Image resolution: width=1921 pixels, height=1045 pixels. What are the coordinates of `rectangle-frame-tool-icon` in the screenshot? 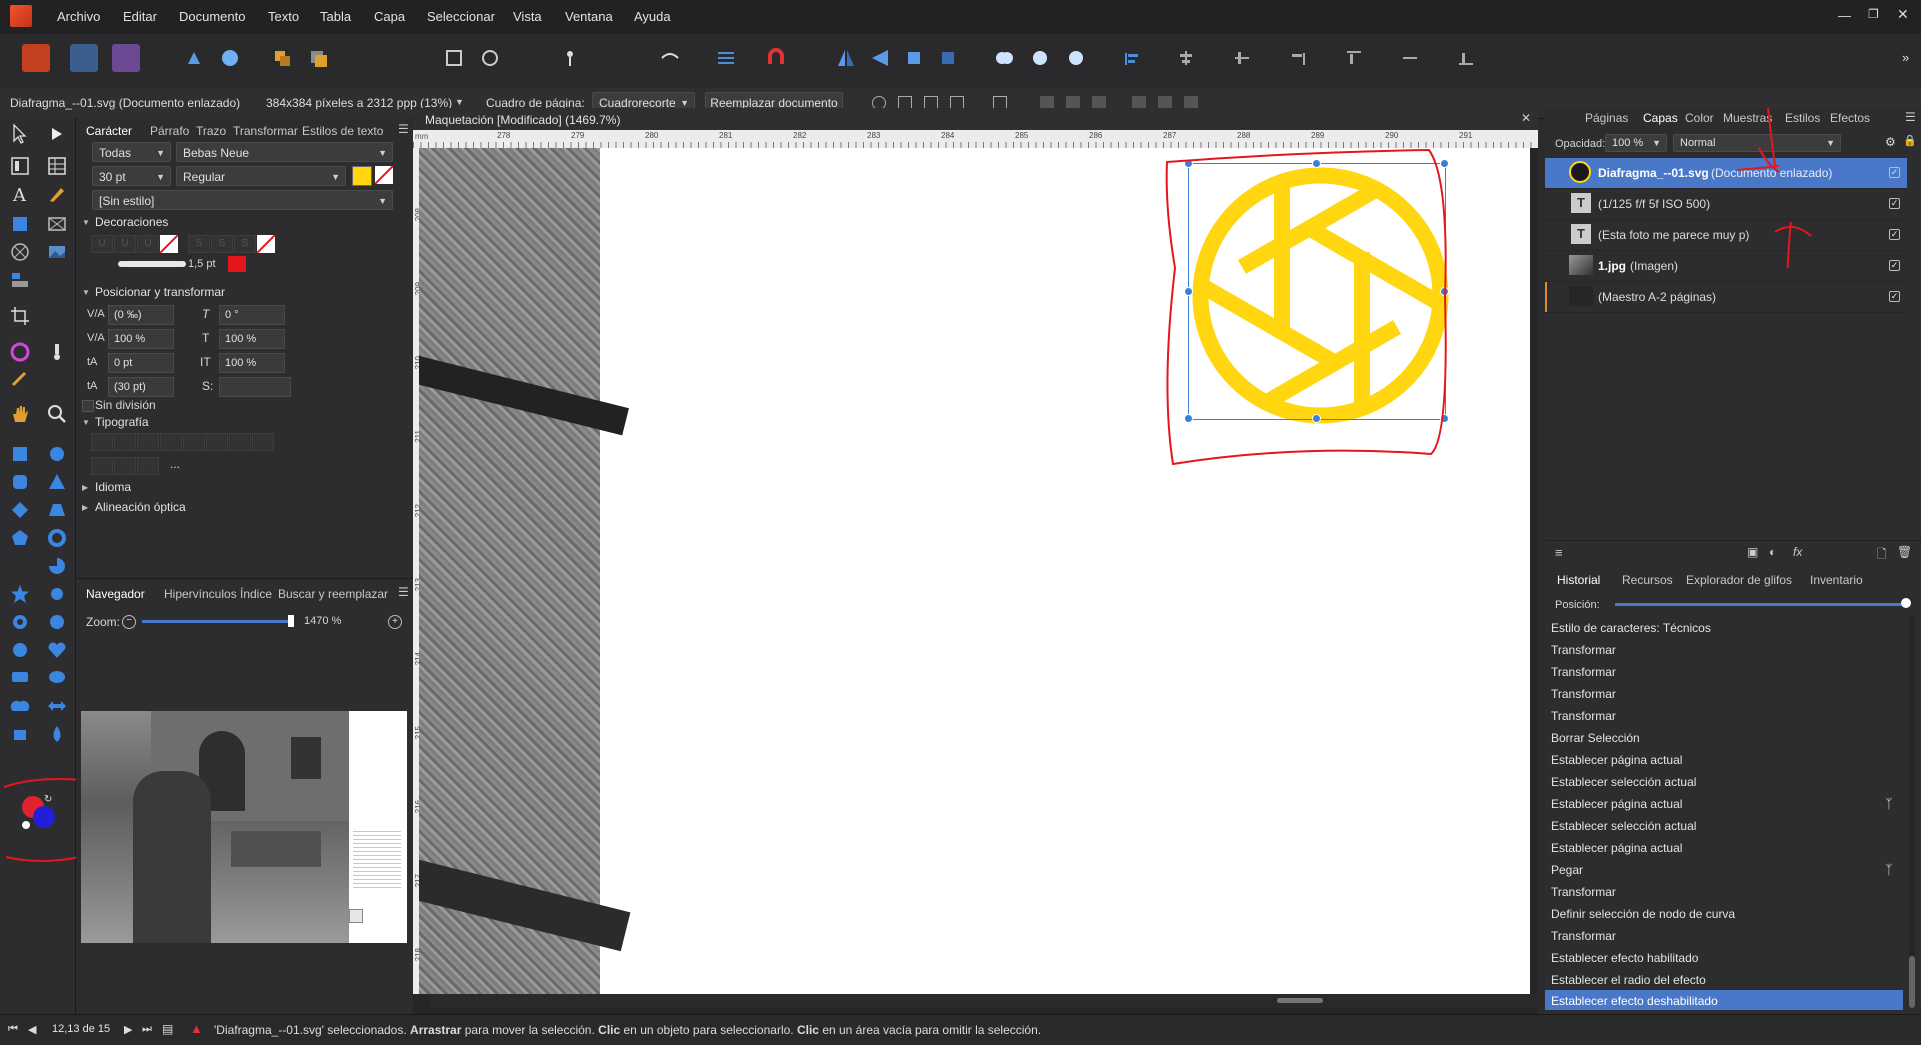 It's located at (20, 224).